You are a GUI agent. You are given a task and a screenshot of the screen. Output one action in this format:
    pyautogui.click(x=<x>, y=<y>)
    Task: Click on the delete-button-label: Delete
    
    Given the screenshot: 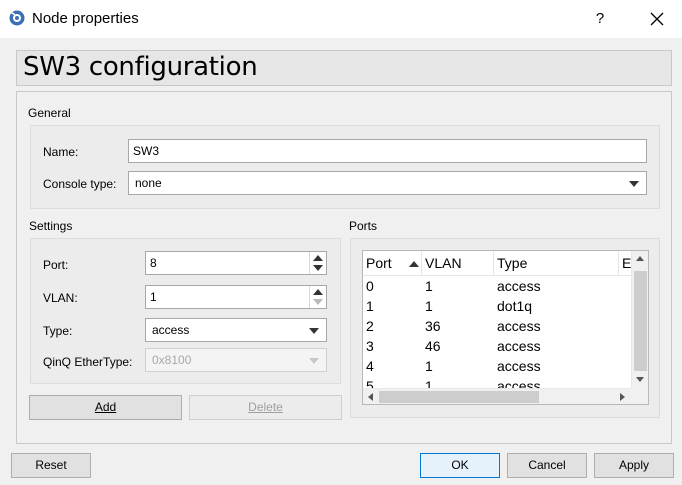 What is the action you would take?
    pyautogui.click(x=265, y=407)
    